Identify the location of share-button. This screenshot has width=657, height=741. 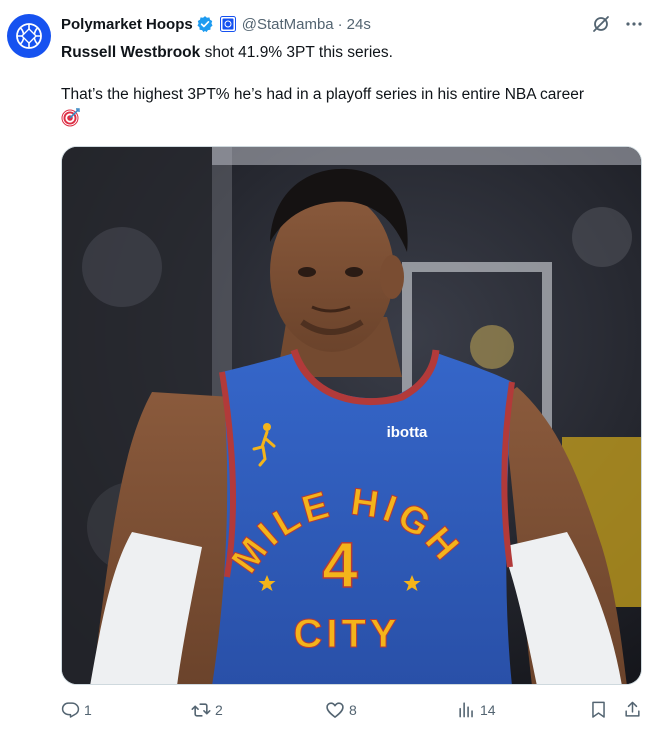
(632, 709).